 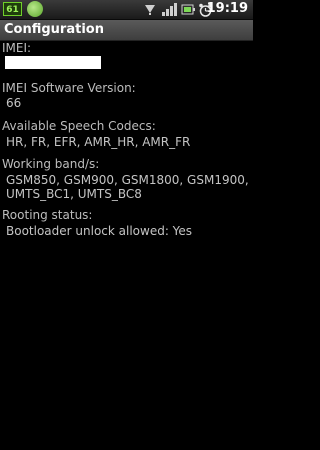 What do you see at coordinates (74, 194) in the screenshot?
I see `bands-value-line2: UMTS_BC1, UMTS_BC8` at bounding box center [74, 194].